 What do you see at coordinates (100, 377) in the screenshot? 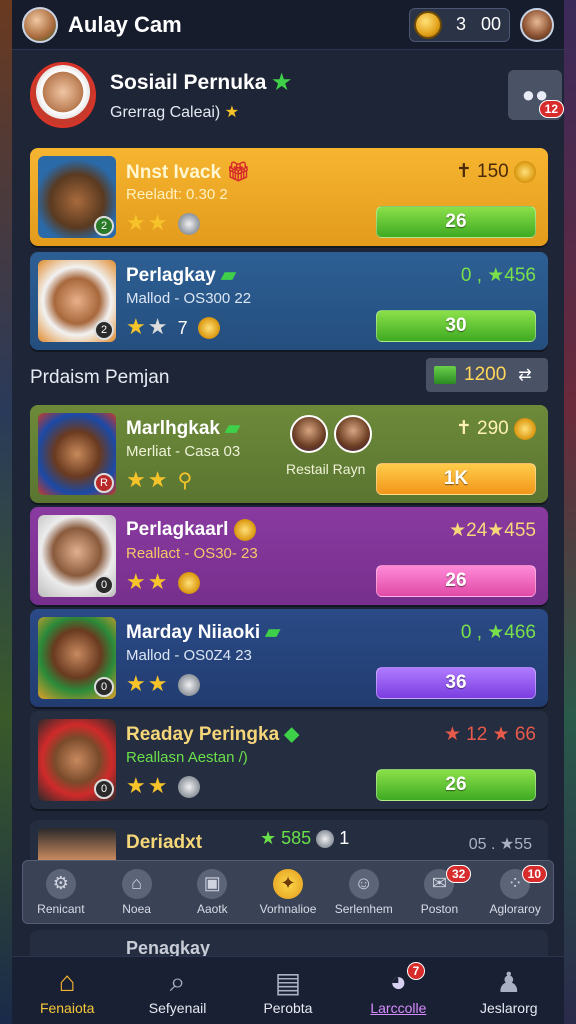
I see `section-title: Prdaism Pemjan` at bounding box center [100, 377].